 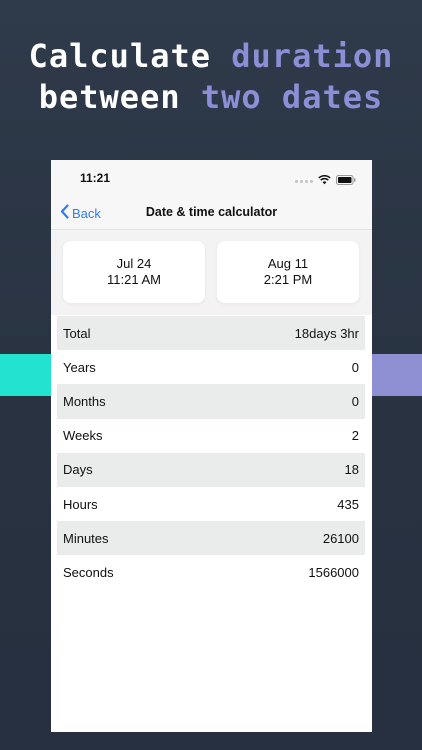 I want to click on result-value: 435, so click(x=348, y=504).